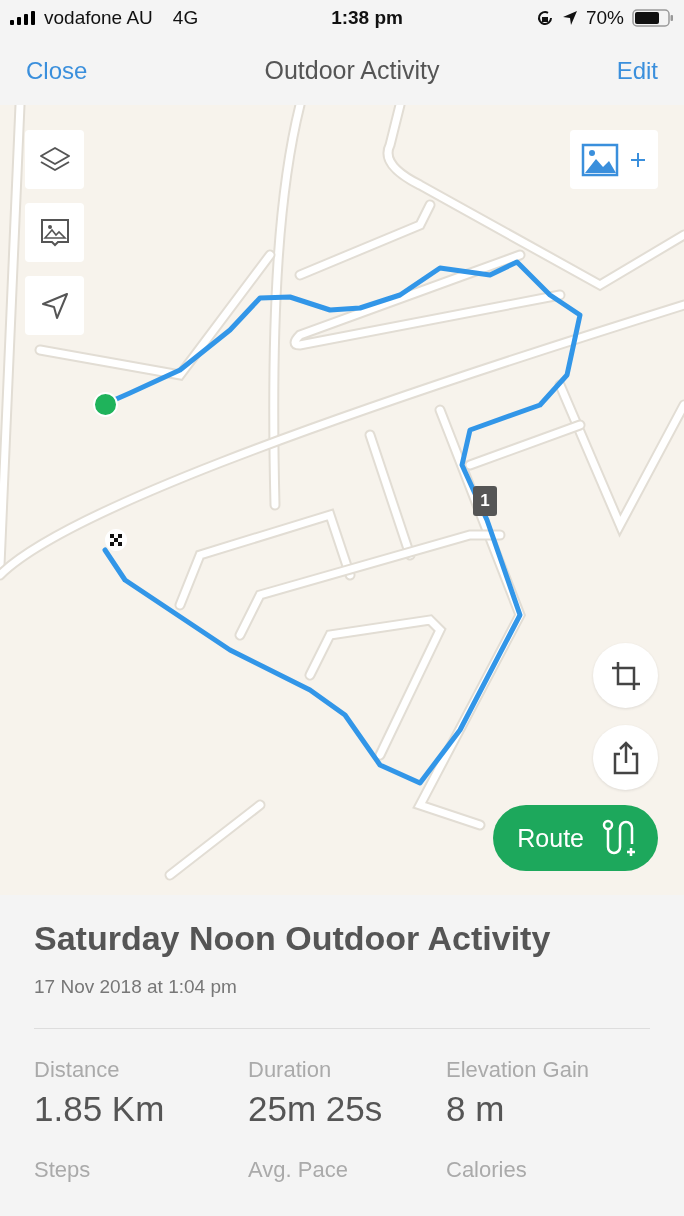  I want to click on carrier-name: vodafone AU, so click(98, 18).